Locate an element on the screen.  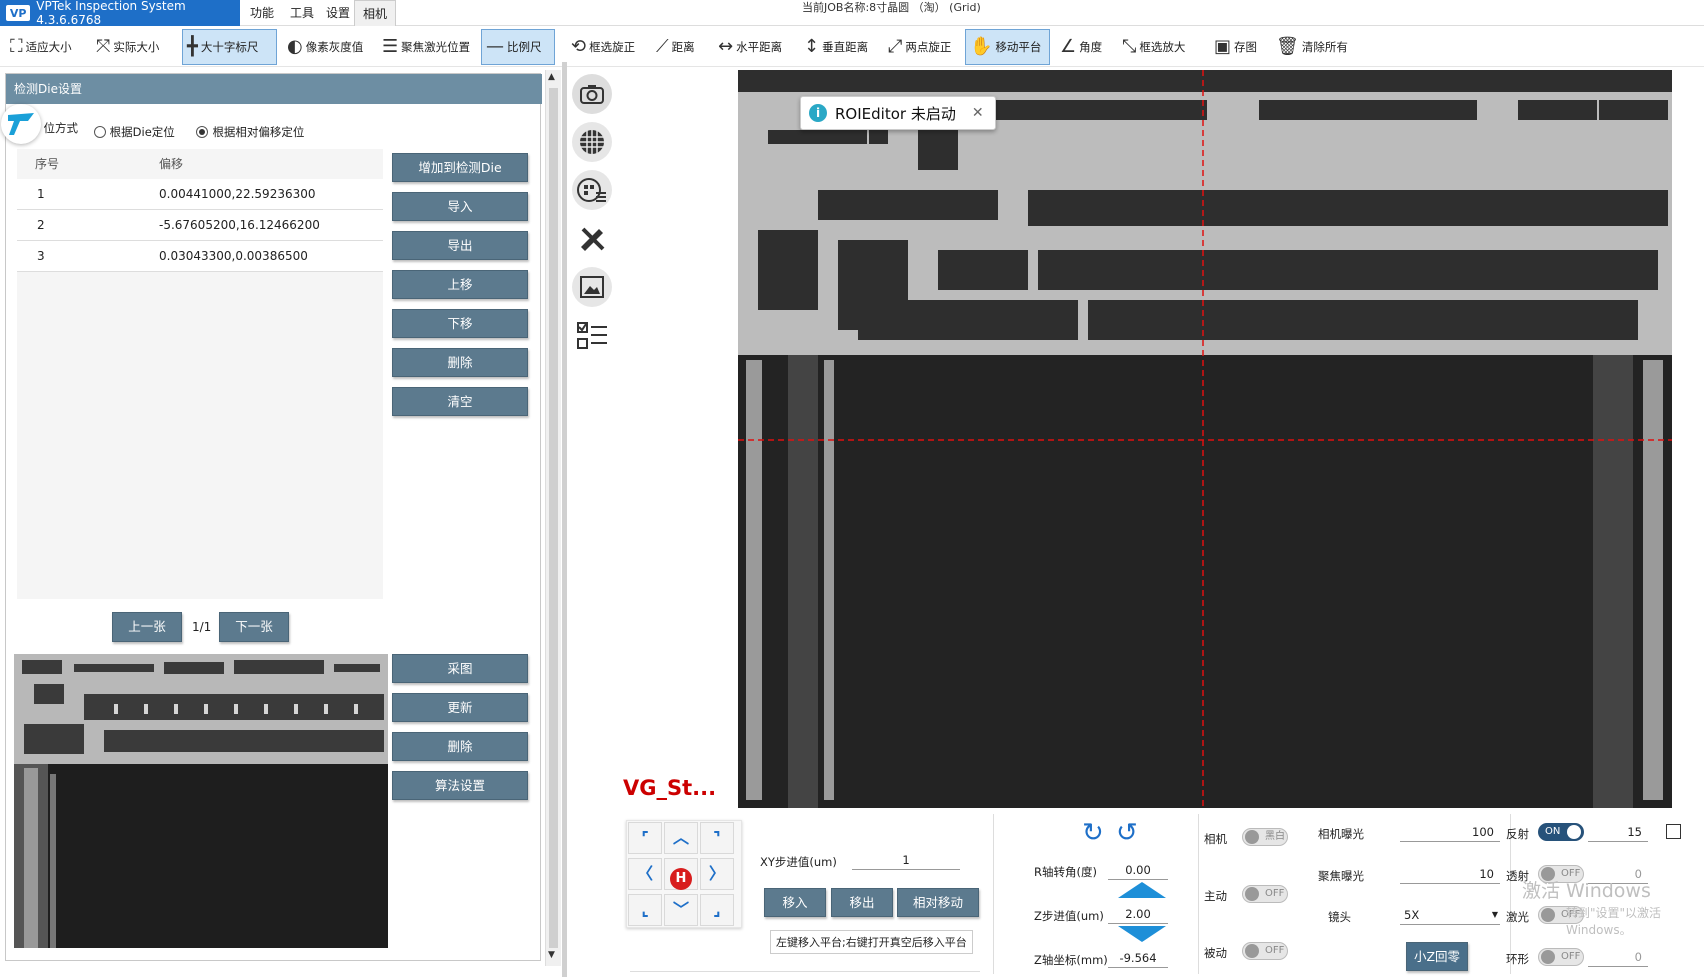
radio-die-label: 根据Die定位 is located at coordinates (142, 132).